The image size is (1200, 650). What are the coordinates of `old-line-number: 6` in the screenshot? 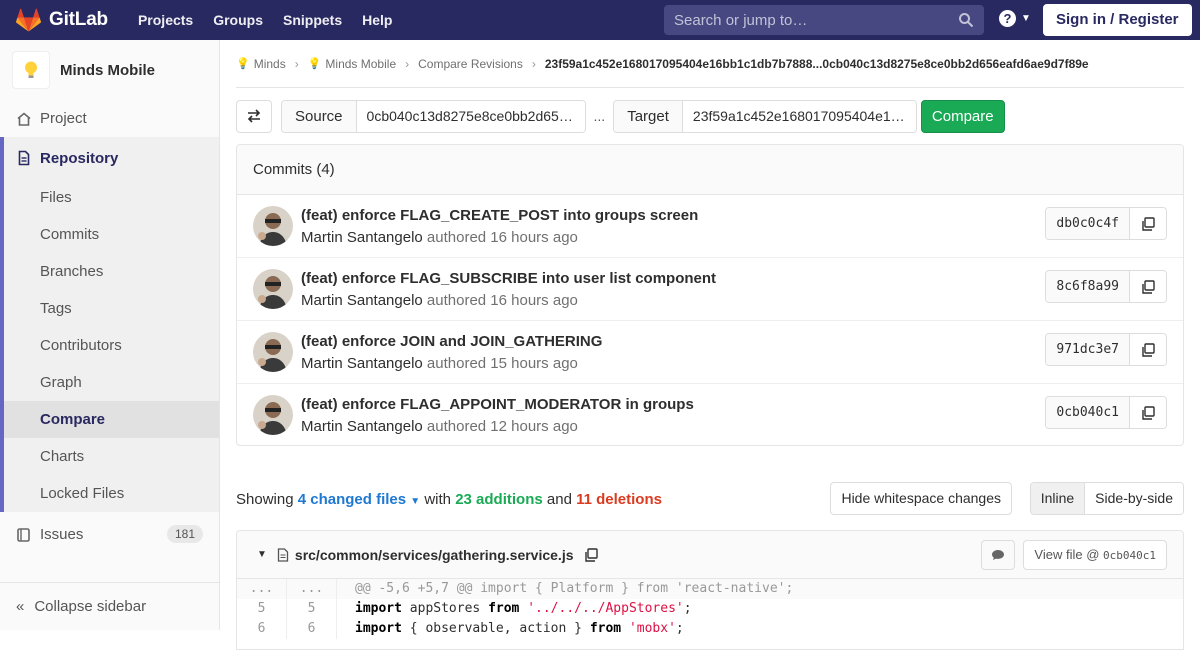 It's located at (262, 629).